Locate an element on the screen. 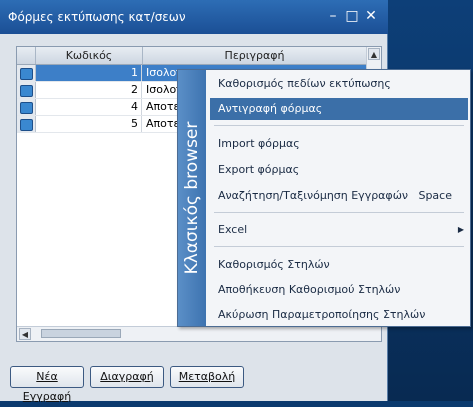  edit-button: Μεταβολή is located at coordinates (207, 377).